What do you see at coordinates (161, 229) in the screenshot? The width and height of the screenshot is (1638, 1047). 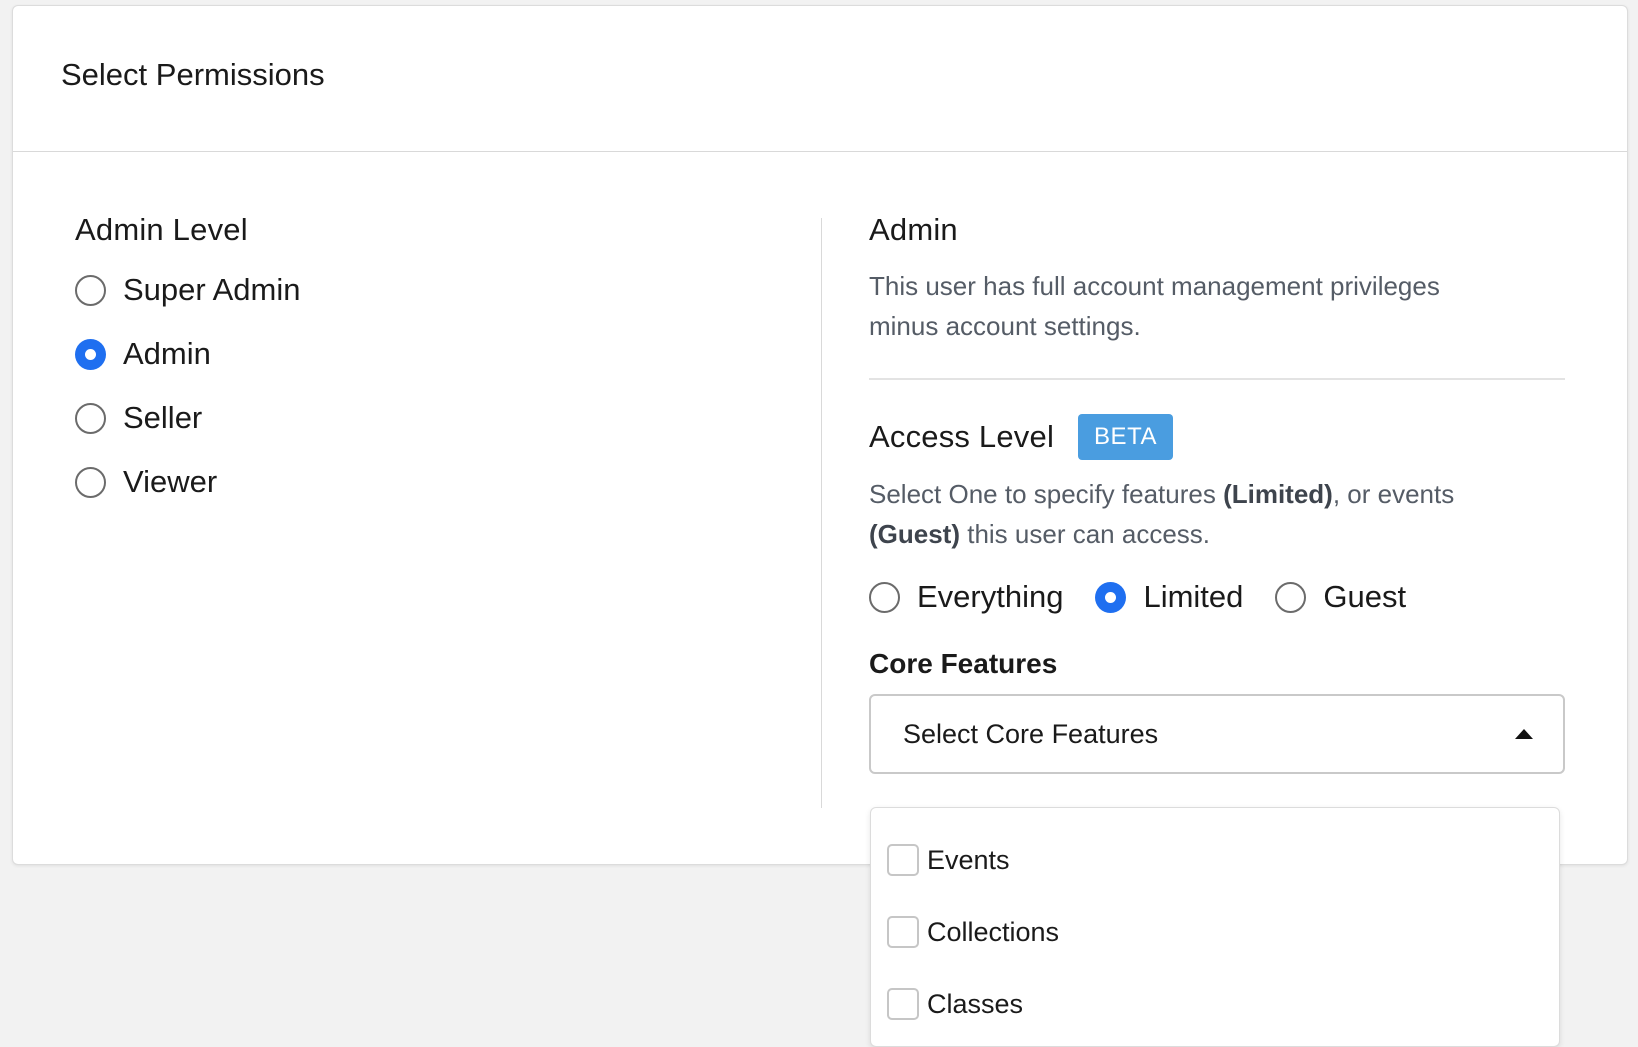 I see `admin-level-label: Admin Level` at bounding box center [161, 229].